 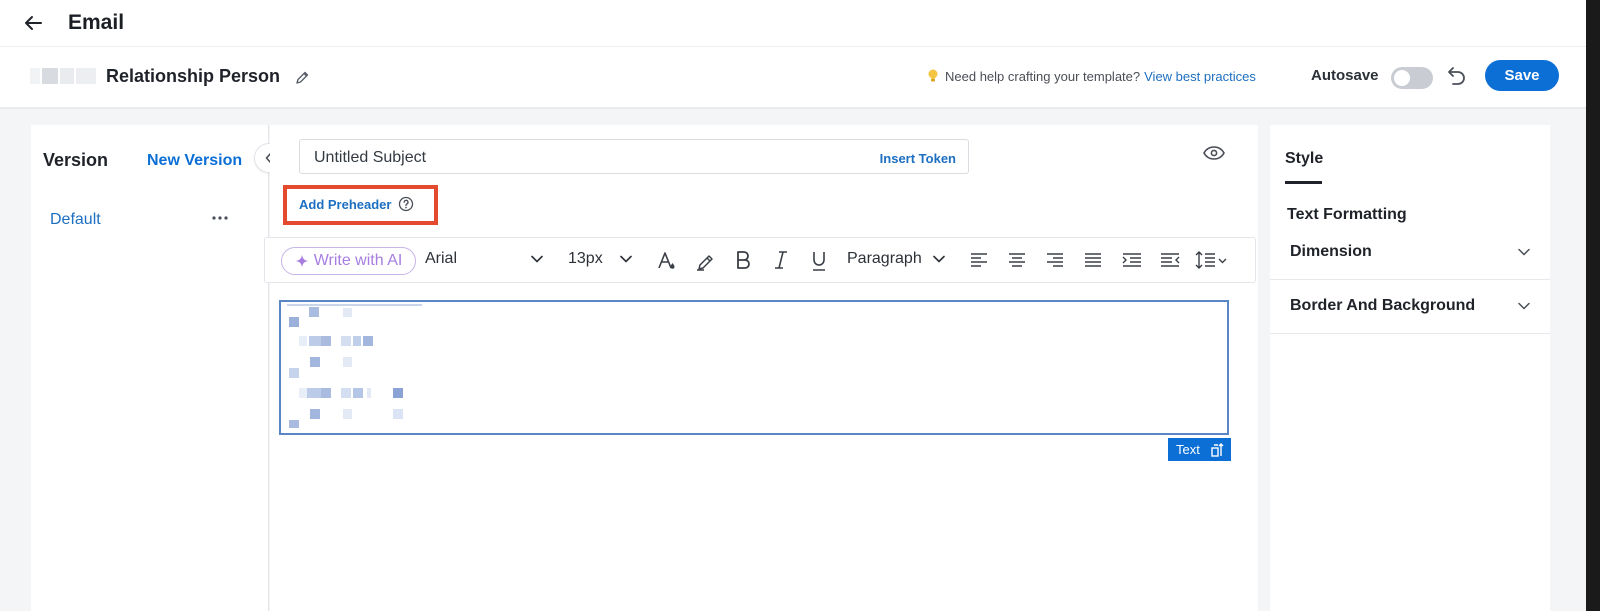 I want to click on text-block-tag: Text, so click(x=1199, y=449).